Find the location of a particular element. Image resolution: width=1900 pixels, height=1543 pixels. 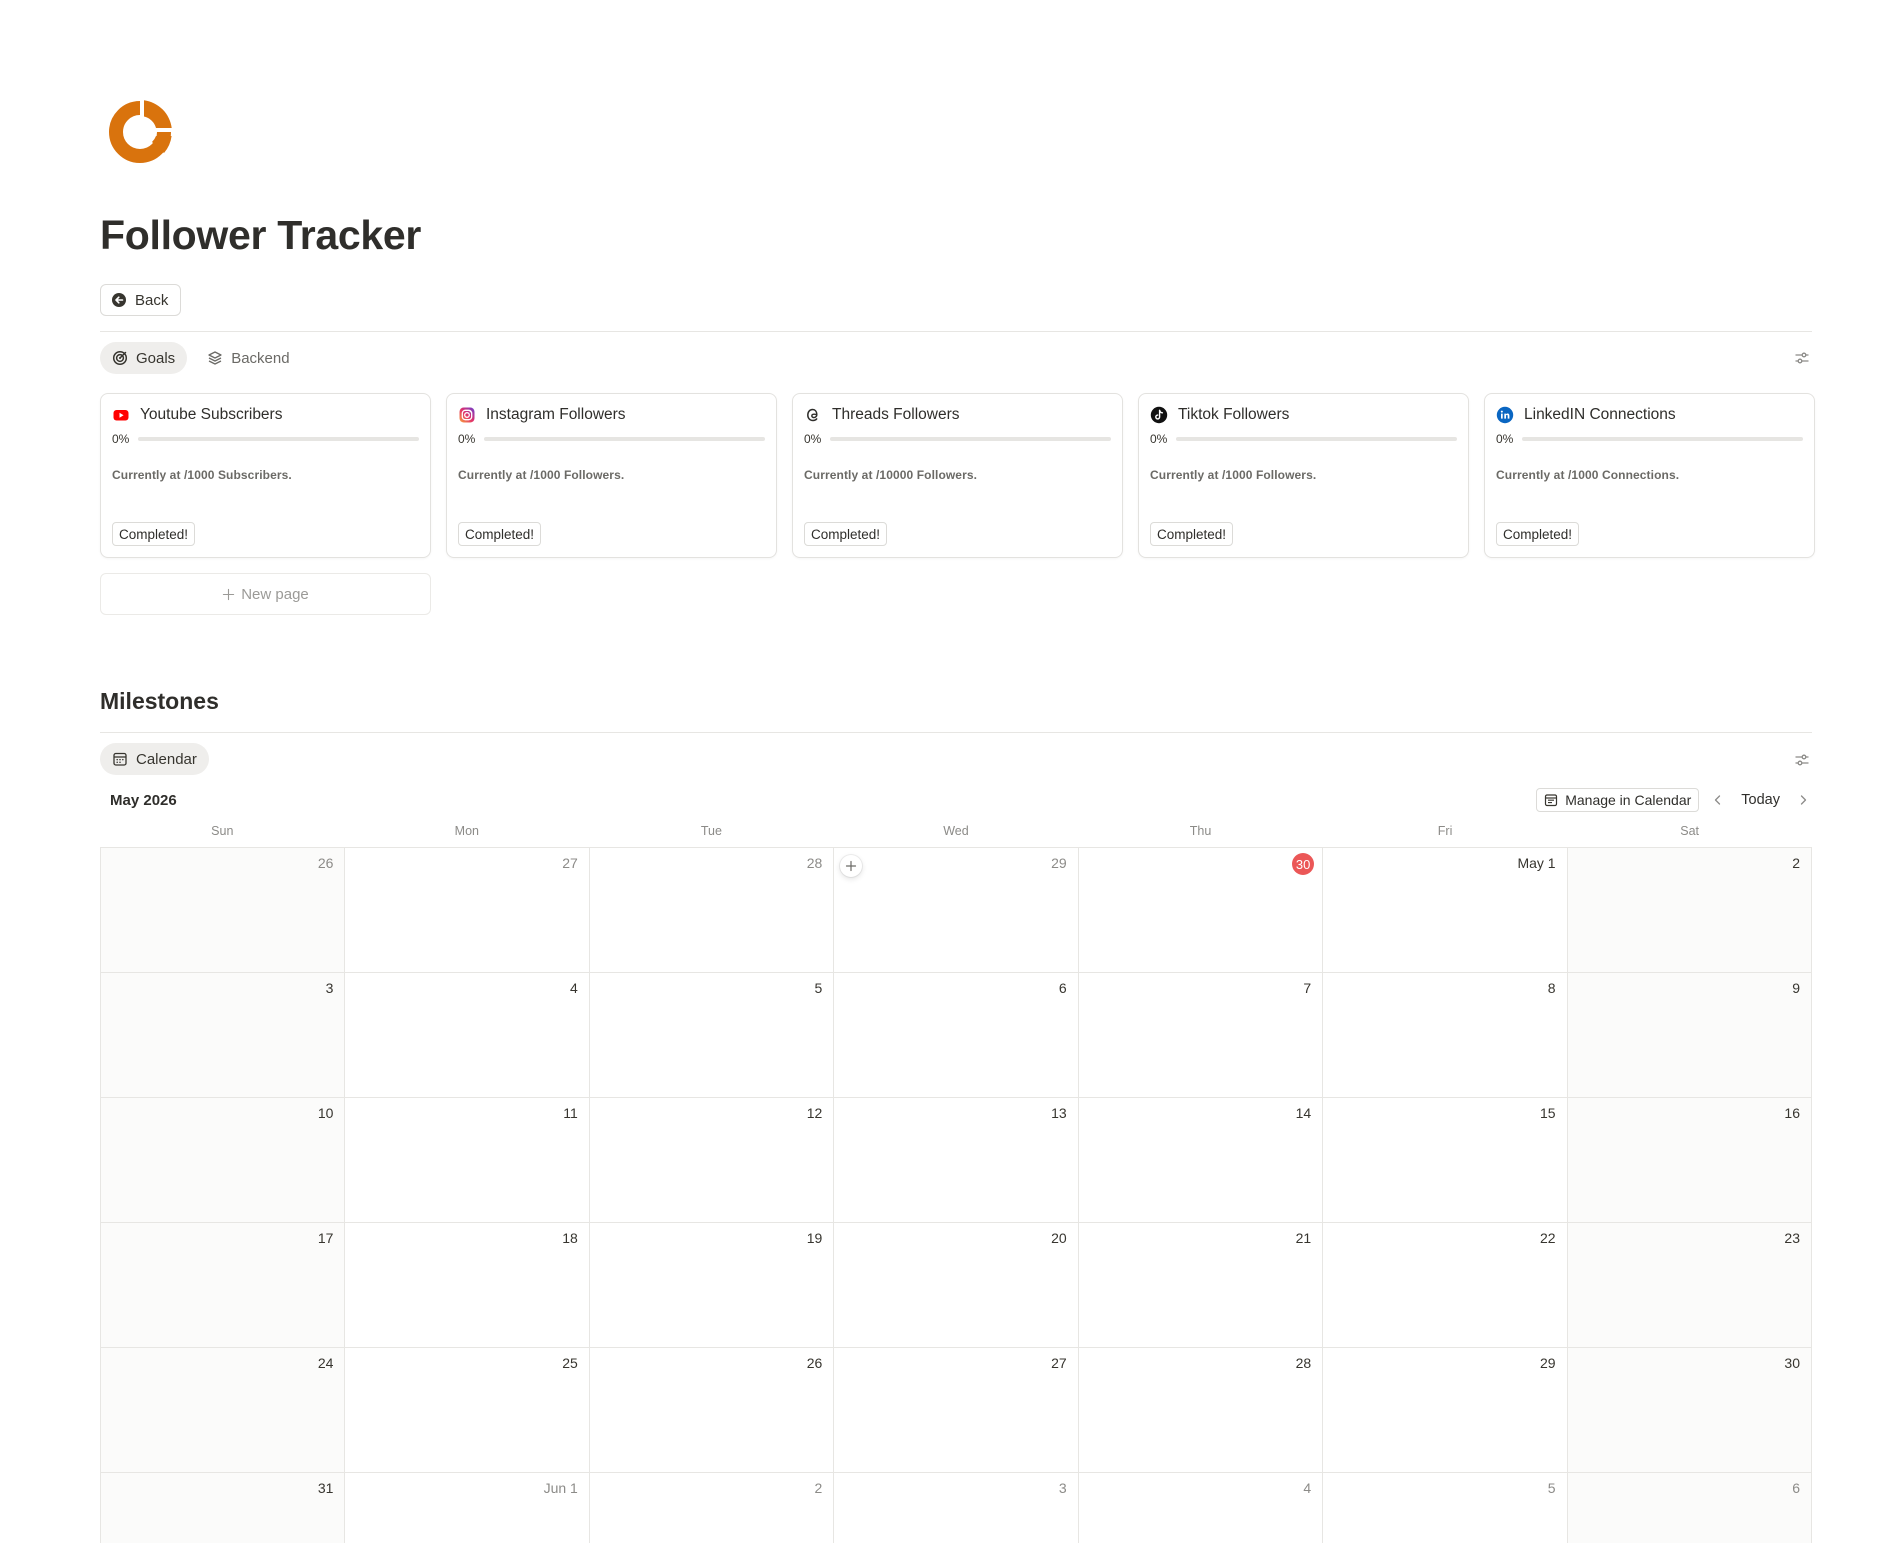

card-description: Currently at /1000 Subscribers. is located at coordinates (202, 475).